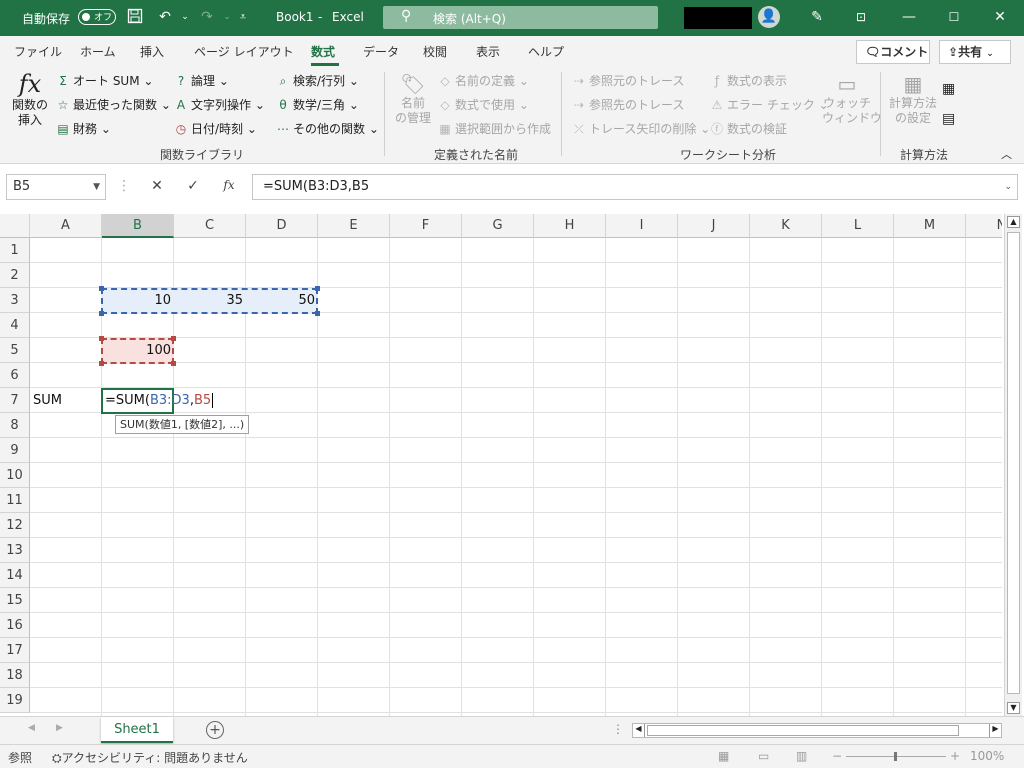 This screenshot has width=1024, height=768. I want to click on cancel-icon: ✕, so click(157, 186).